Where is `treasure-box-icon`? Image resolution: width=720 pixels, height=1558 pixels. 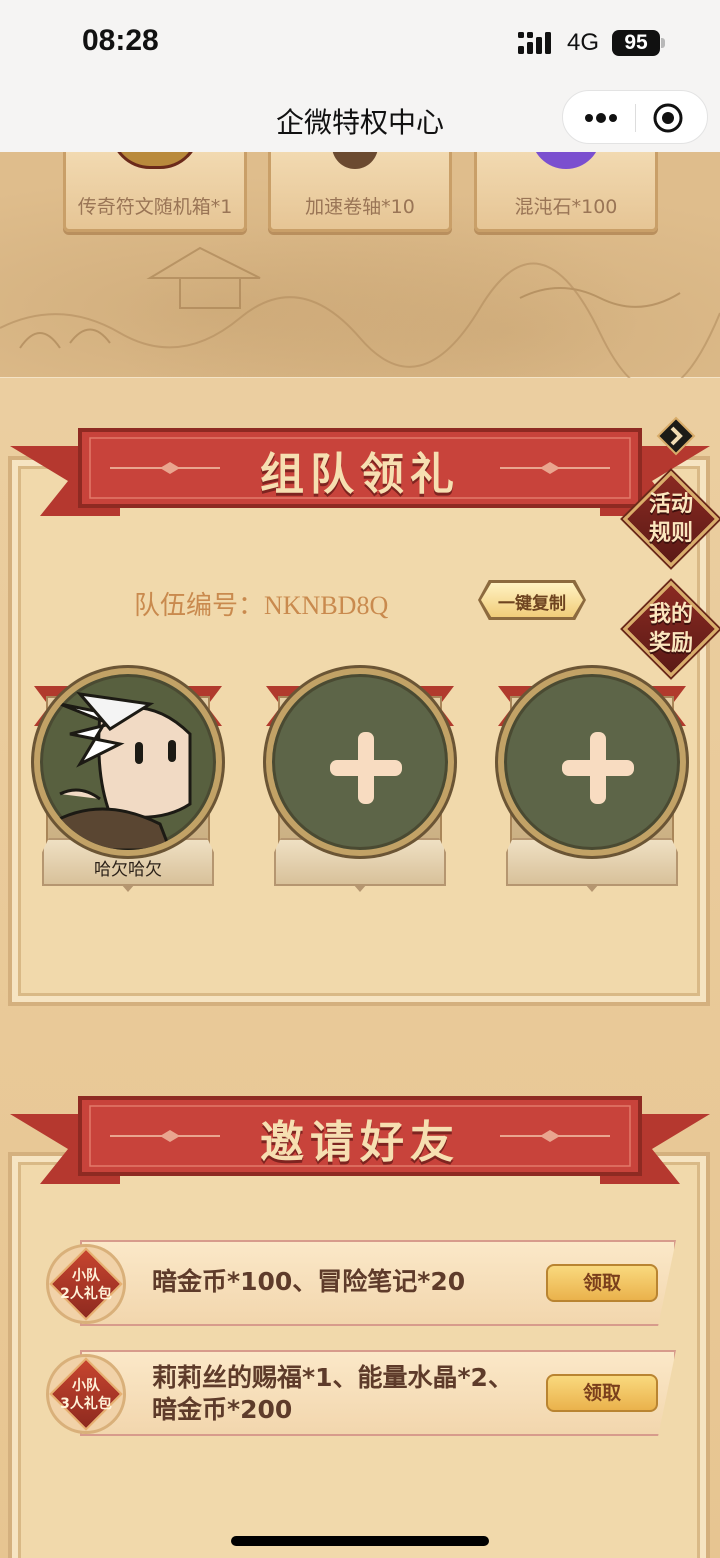
treasure-box-icon is located at coordinates (155, 160).